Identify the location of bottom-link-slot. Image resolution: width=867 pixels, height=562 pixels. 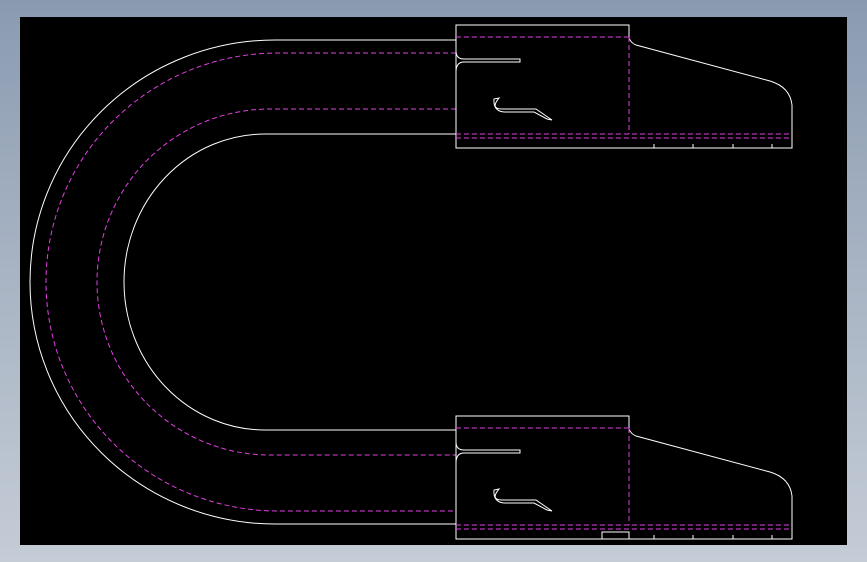
(488, 452).